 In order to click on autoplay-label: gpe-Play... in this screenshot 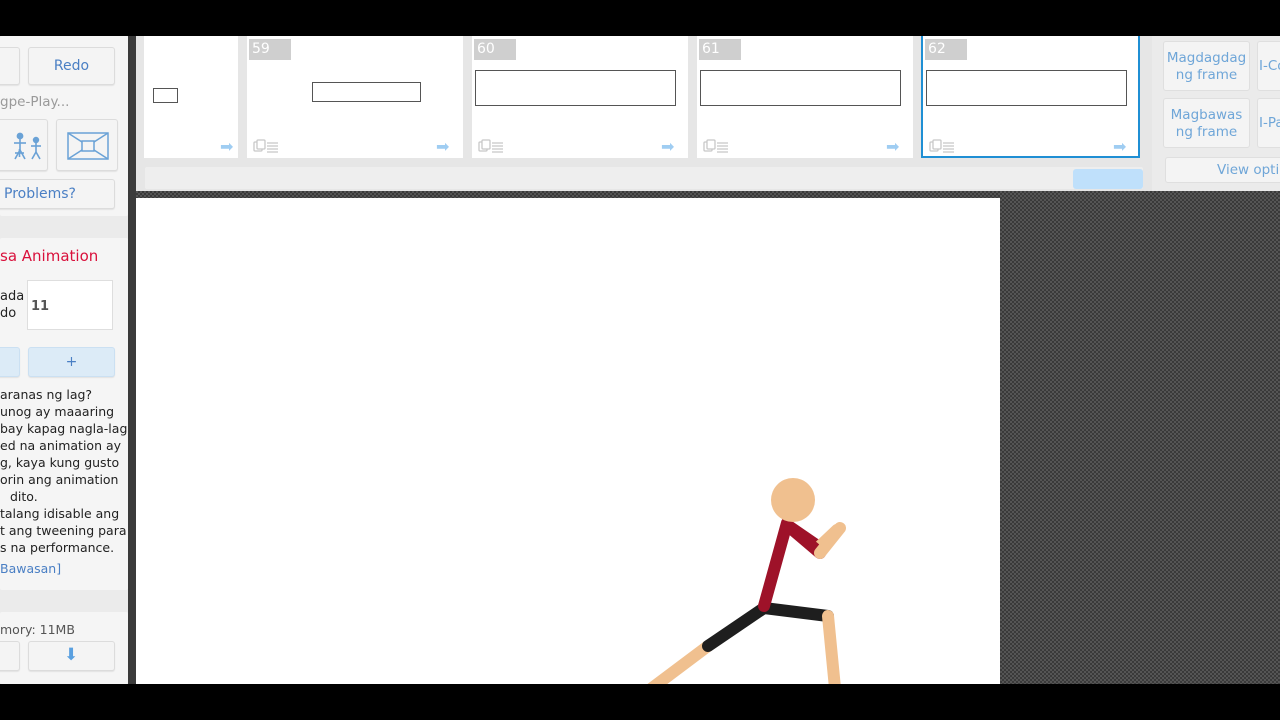, I will do `click(35, 102)`.